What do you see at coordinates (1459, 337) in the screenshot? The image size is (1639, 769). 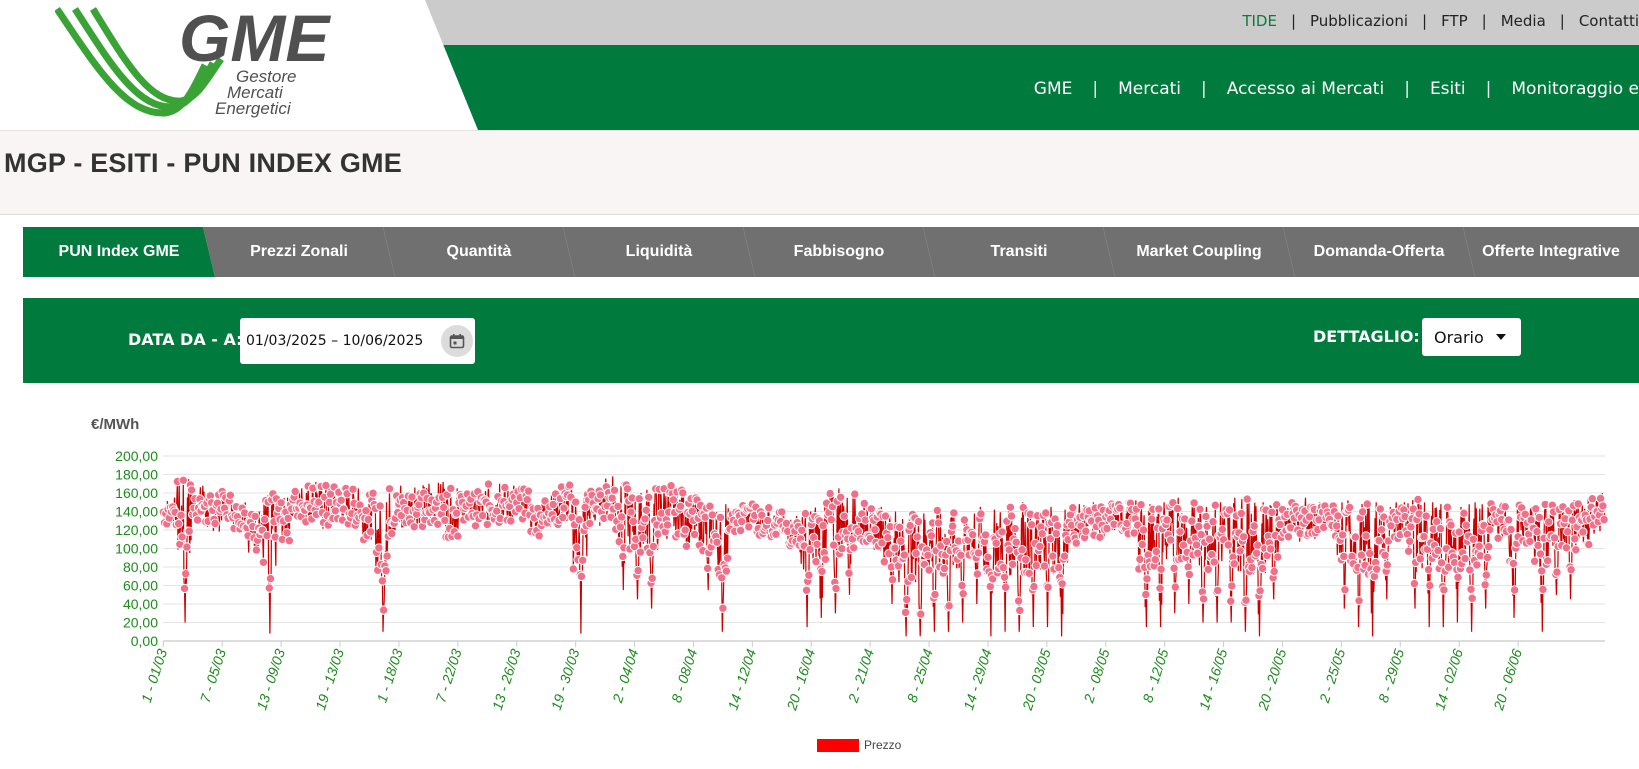 I see `detail-select-value: Orario` at bounding box center [1459, 337].